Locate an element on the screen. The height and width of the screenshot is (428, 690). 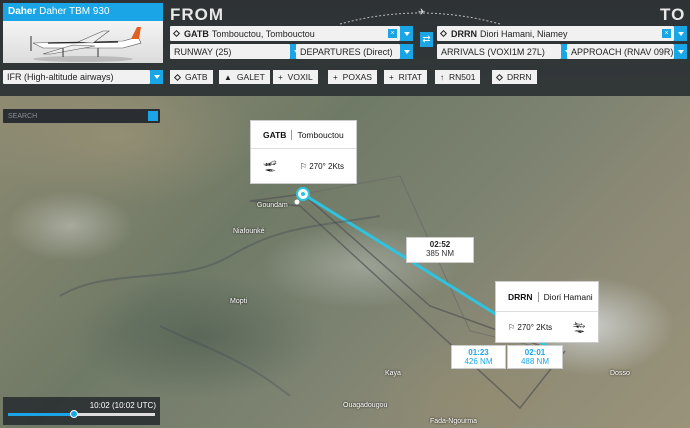
departure-callout: GATB Tombouctou 🛫︎ ⚐ 270° 2Kts is located at coordinates (303, 152).